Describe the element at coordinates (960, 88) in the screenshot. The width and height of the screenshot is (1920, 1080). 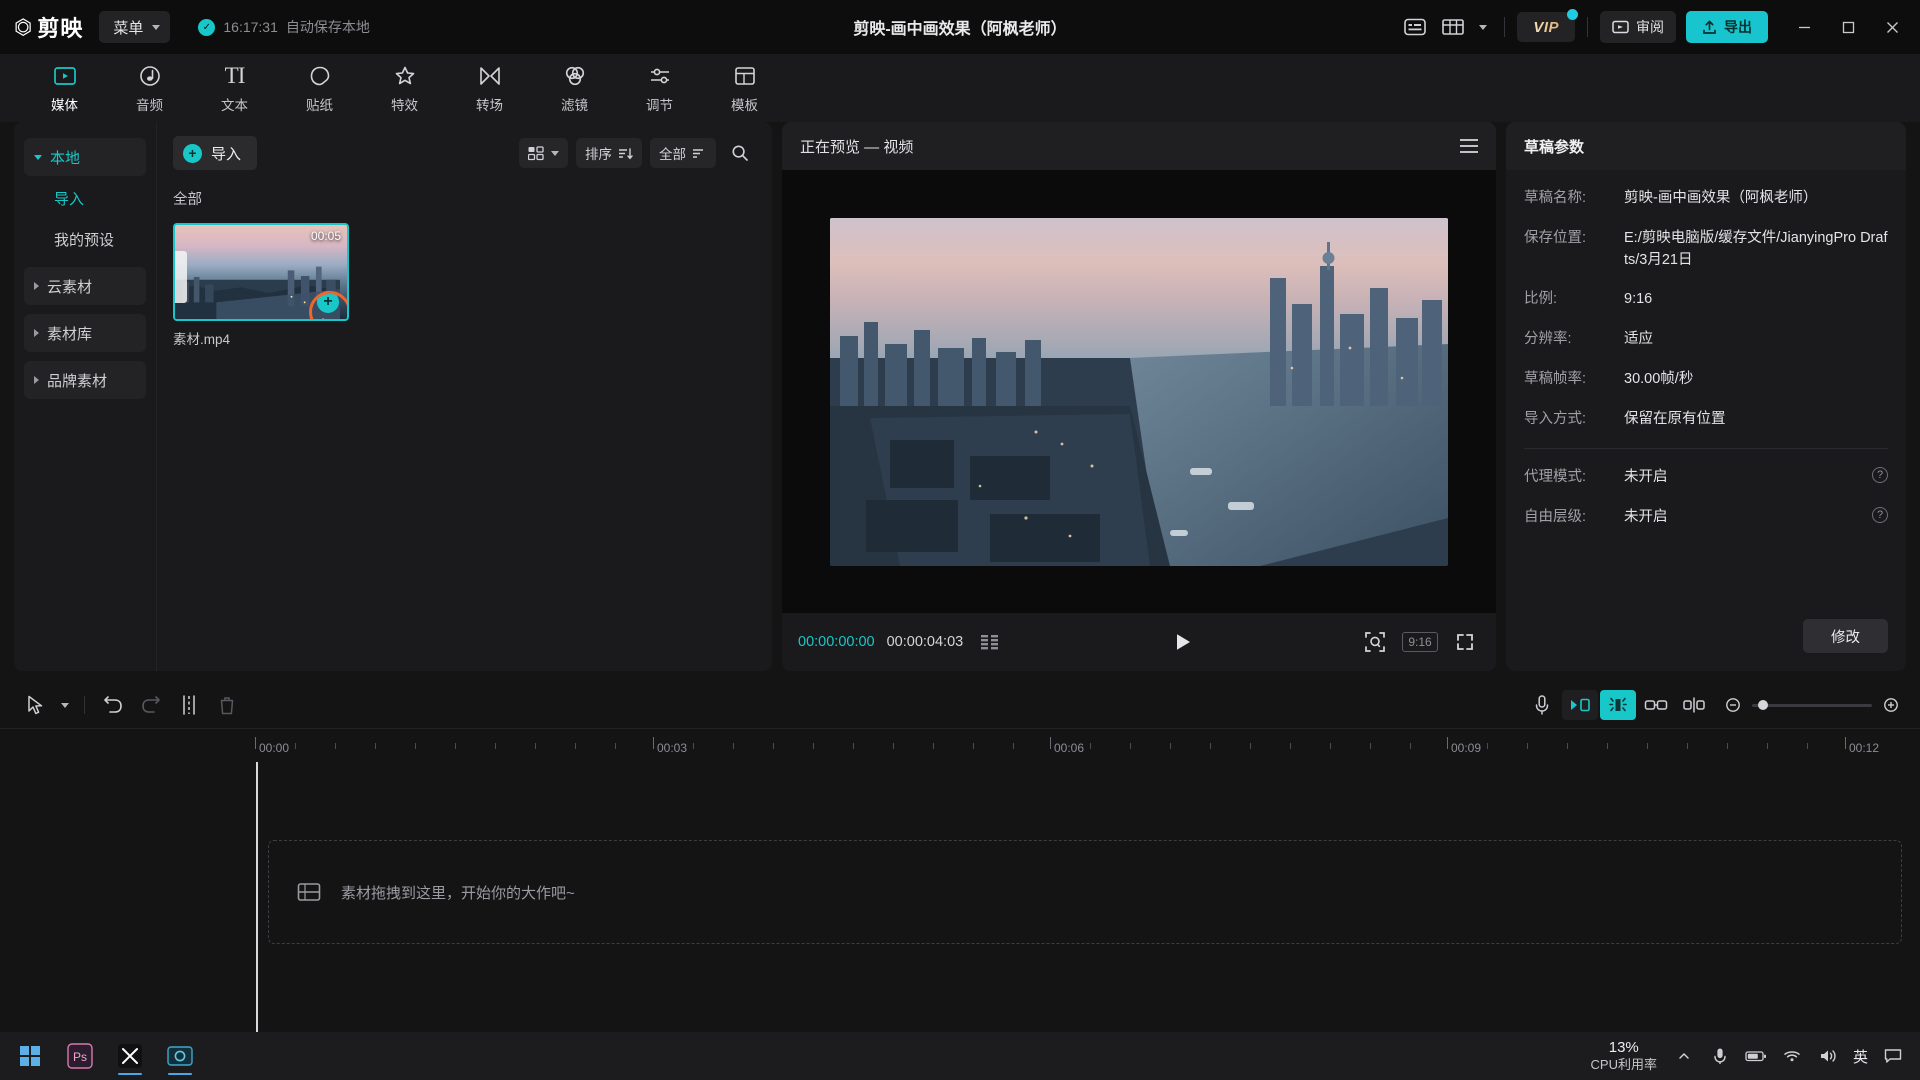
I see `function-tabs: 媒体 音频 TI 文本 贴纸 特效 转场 滤镜 调节 模板` at that location.